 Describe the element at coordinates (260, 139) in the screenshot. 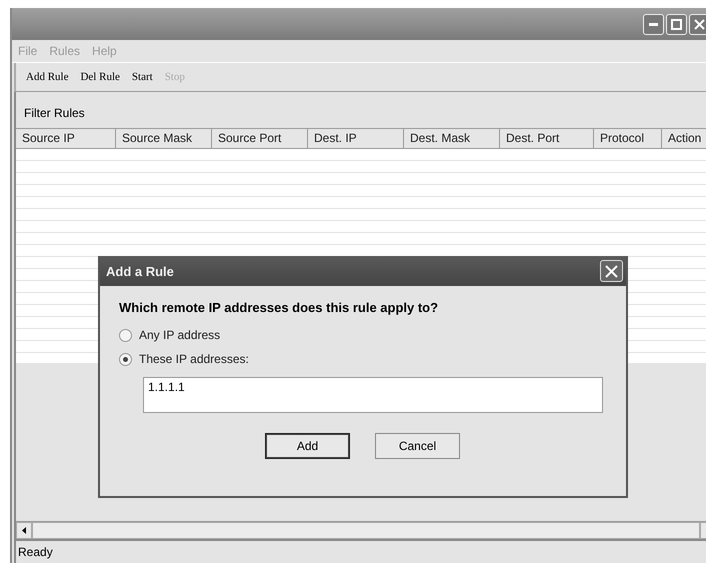

I see `column-header: Source Port` at that location.